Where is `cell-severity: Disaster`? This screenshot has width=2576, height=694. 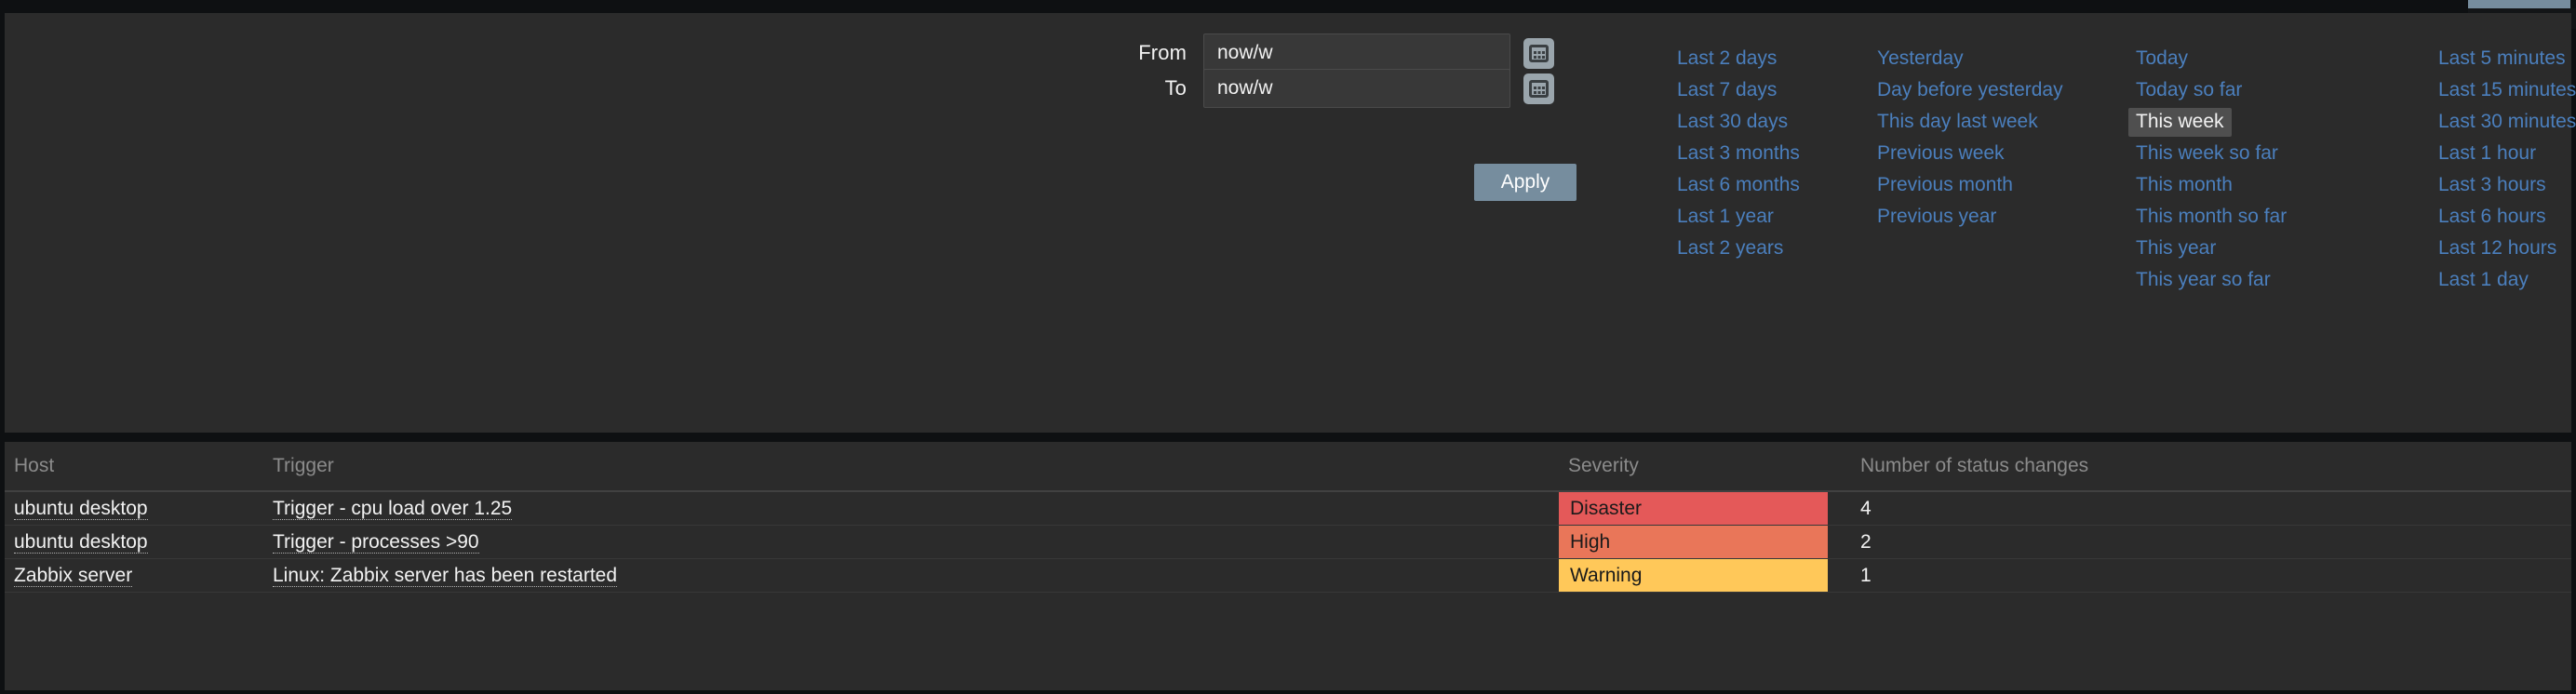
cell-severity: Disaster is located at coordinates (1703, 508).